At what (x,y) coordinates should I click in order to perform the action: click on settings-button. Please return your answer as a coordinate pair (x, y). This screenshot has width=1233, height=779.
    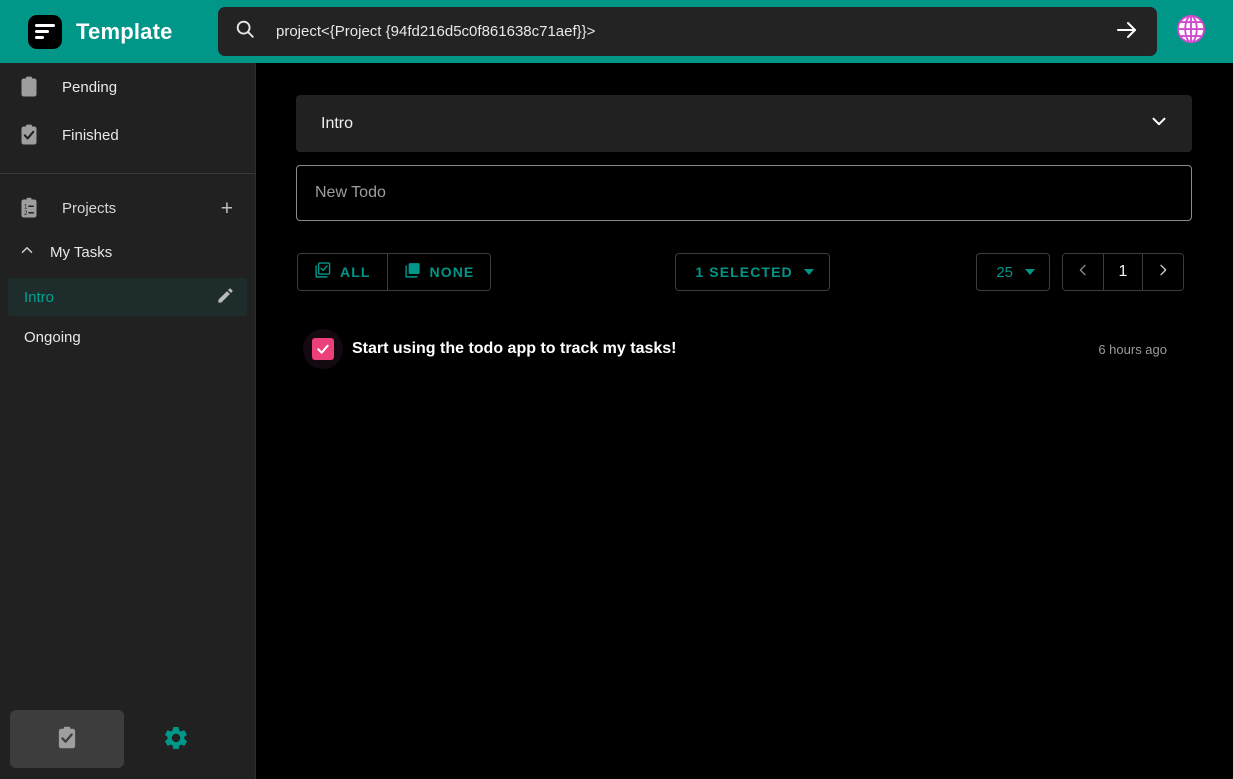
    Looking at the image, I should click on (176, 739).